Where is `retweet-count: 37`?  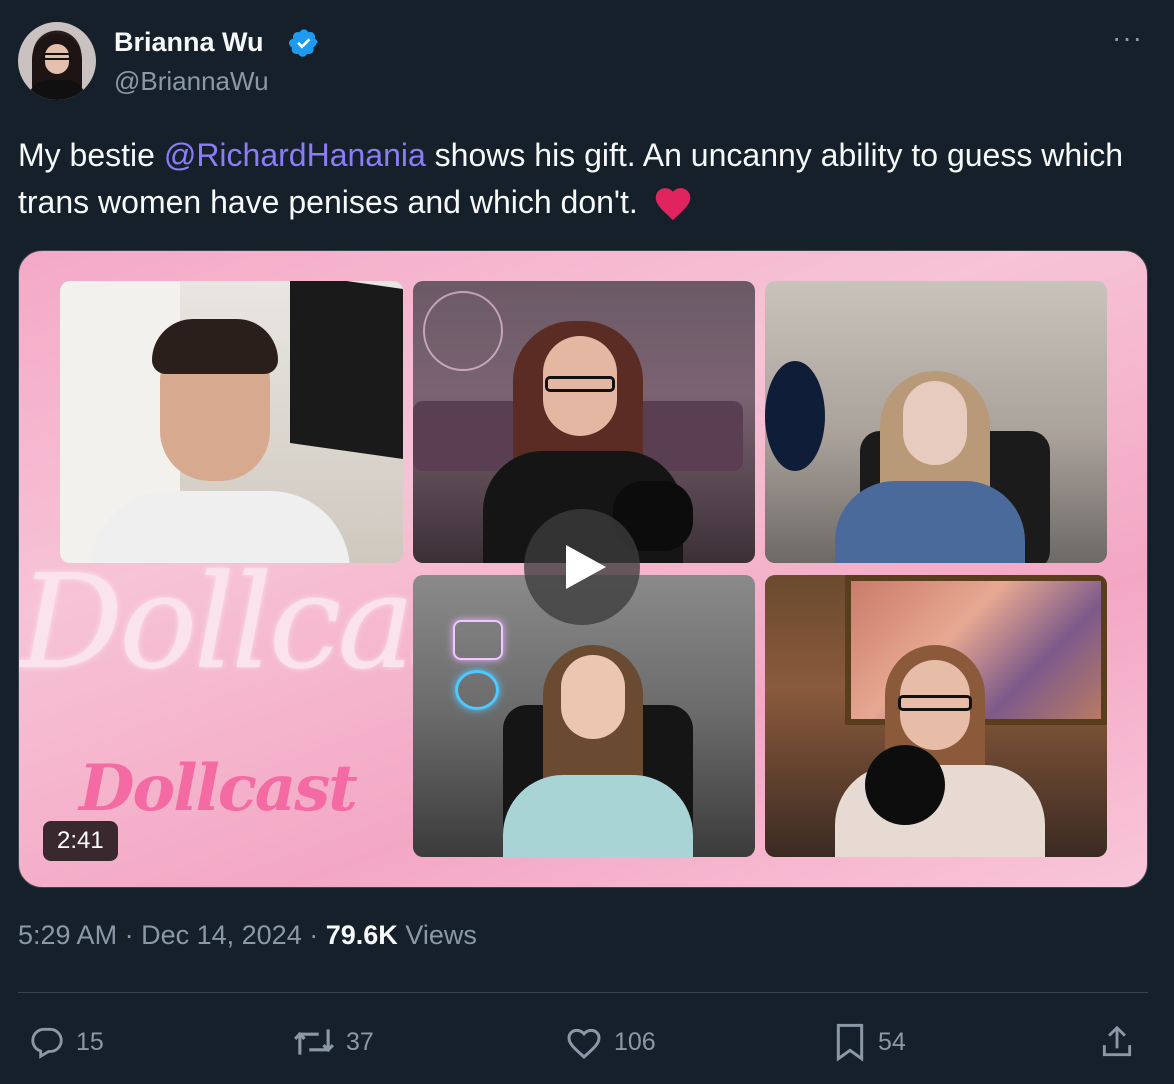 retweet-count: 37 is located at coordinates (360, 1041).